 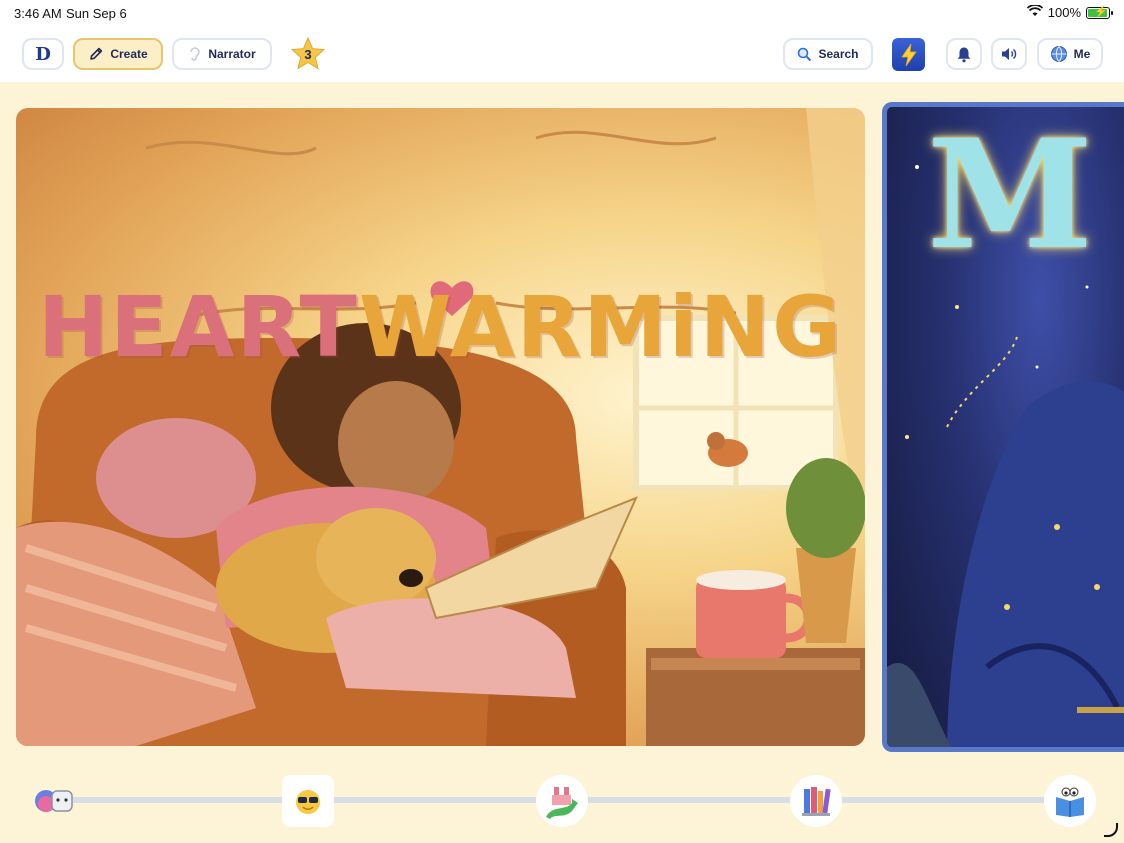 What do you see at coordinates (96, 54) in the screenshot?
I see `pencil-icon` at bounding box center [96, 54].